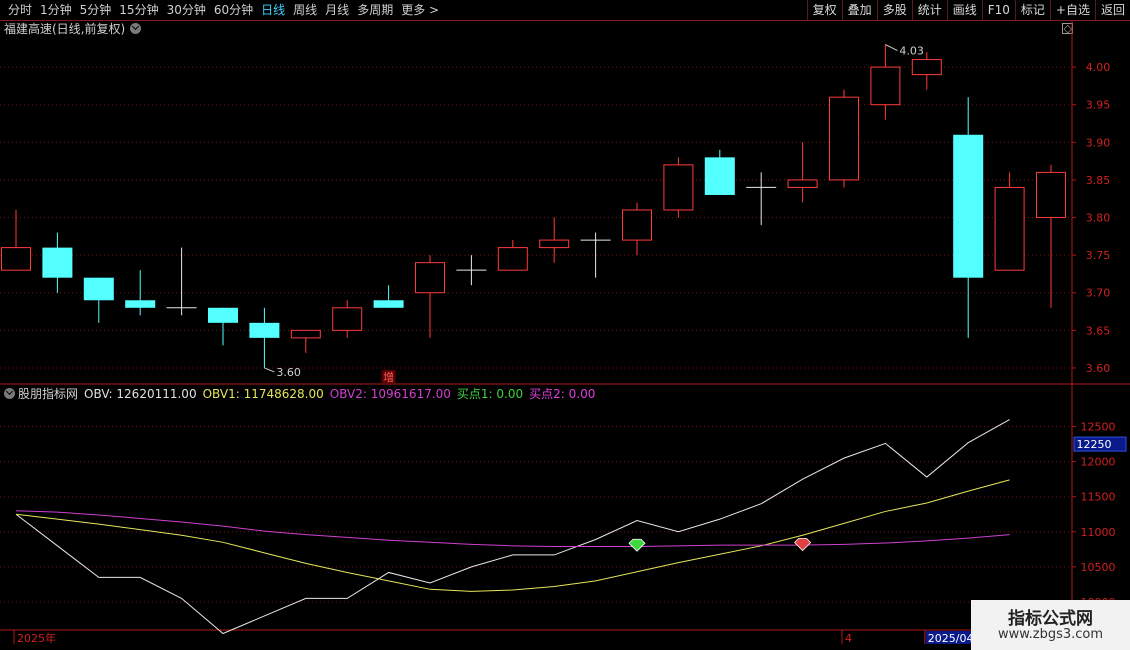 Image resolution: width=1130 pixels, height=650 pixels. I want to click on series-obv2, so click(512, 529).